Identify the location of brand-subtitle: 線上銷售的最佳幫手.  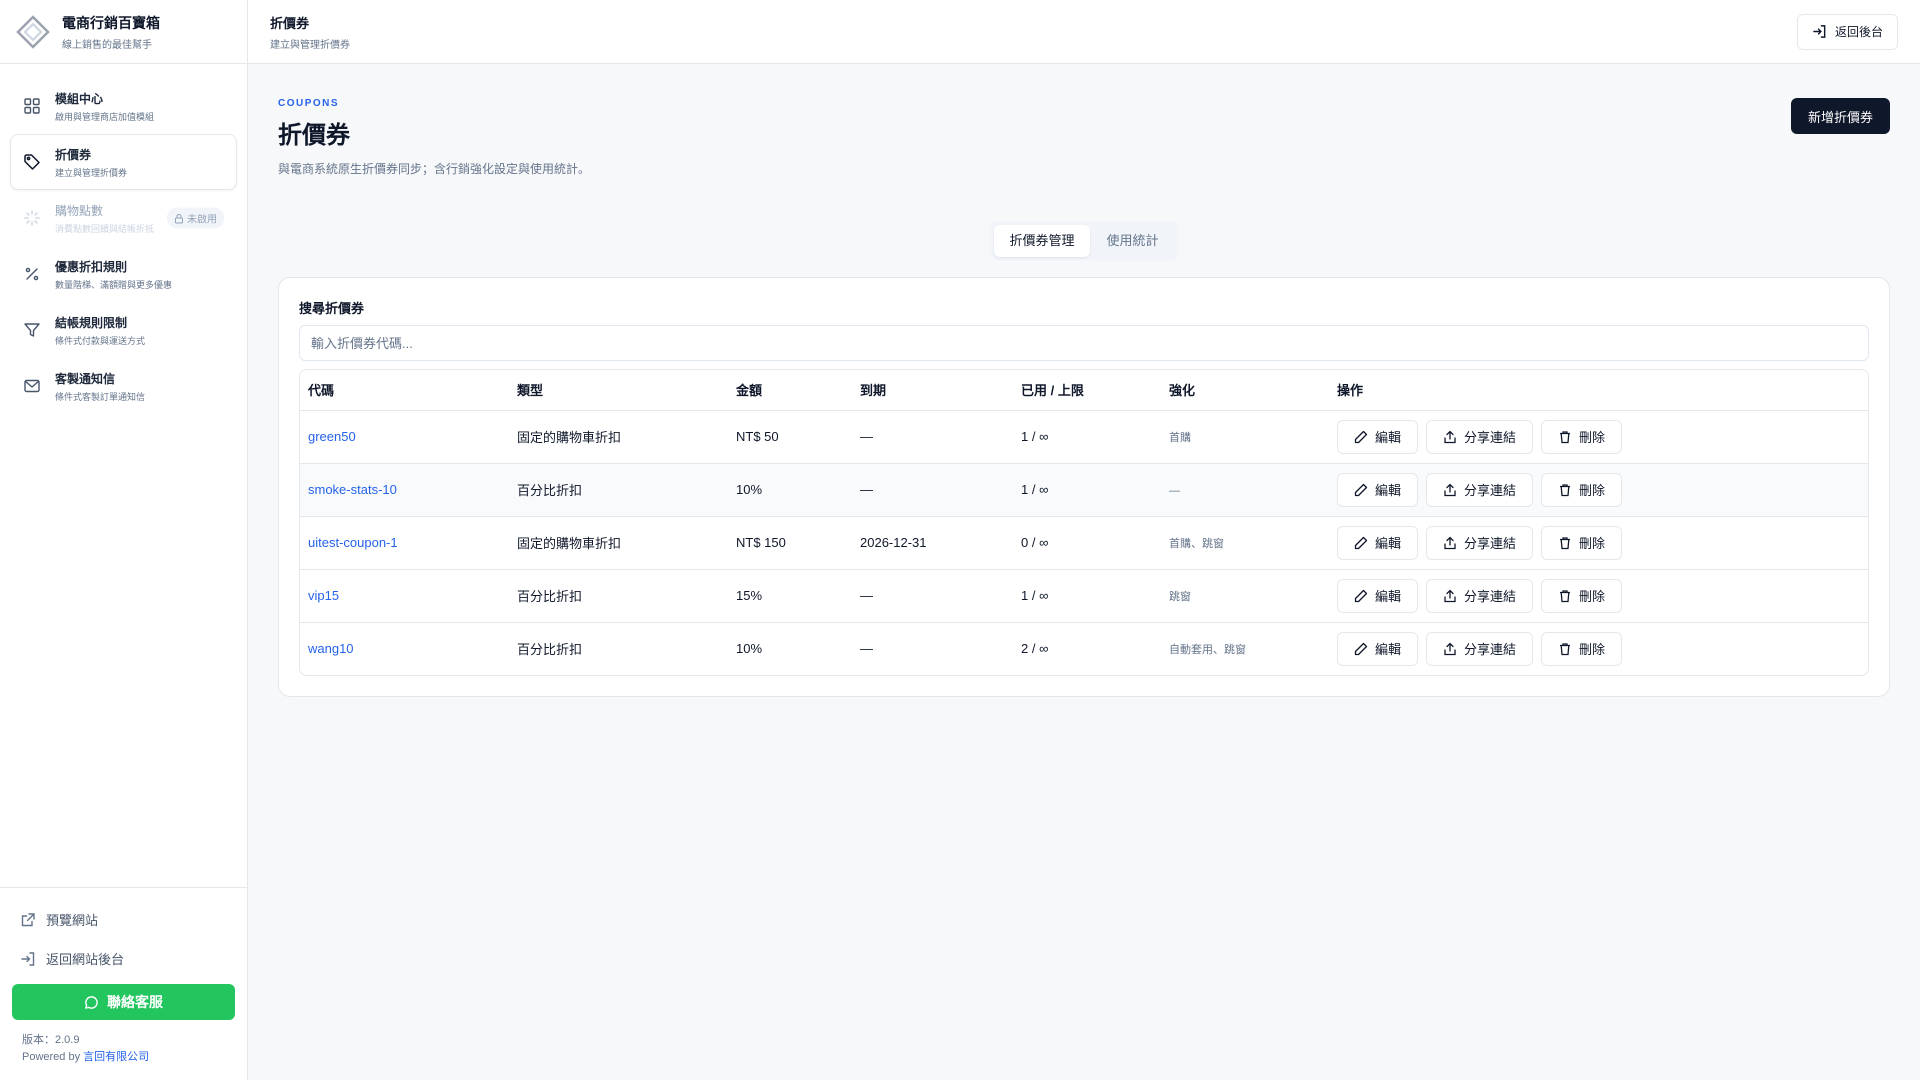
(107, 45).